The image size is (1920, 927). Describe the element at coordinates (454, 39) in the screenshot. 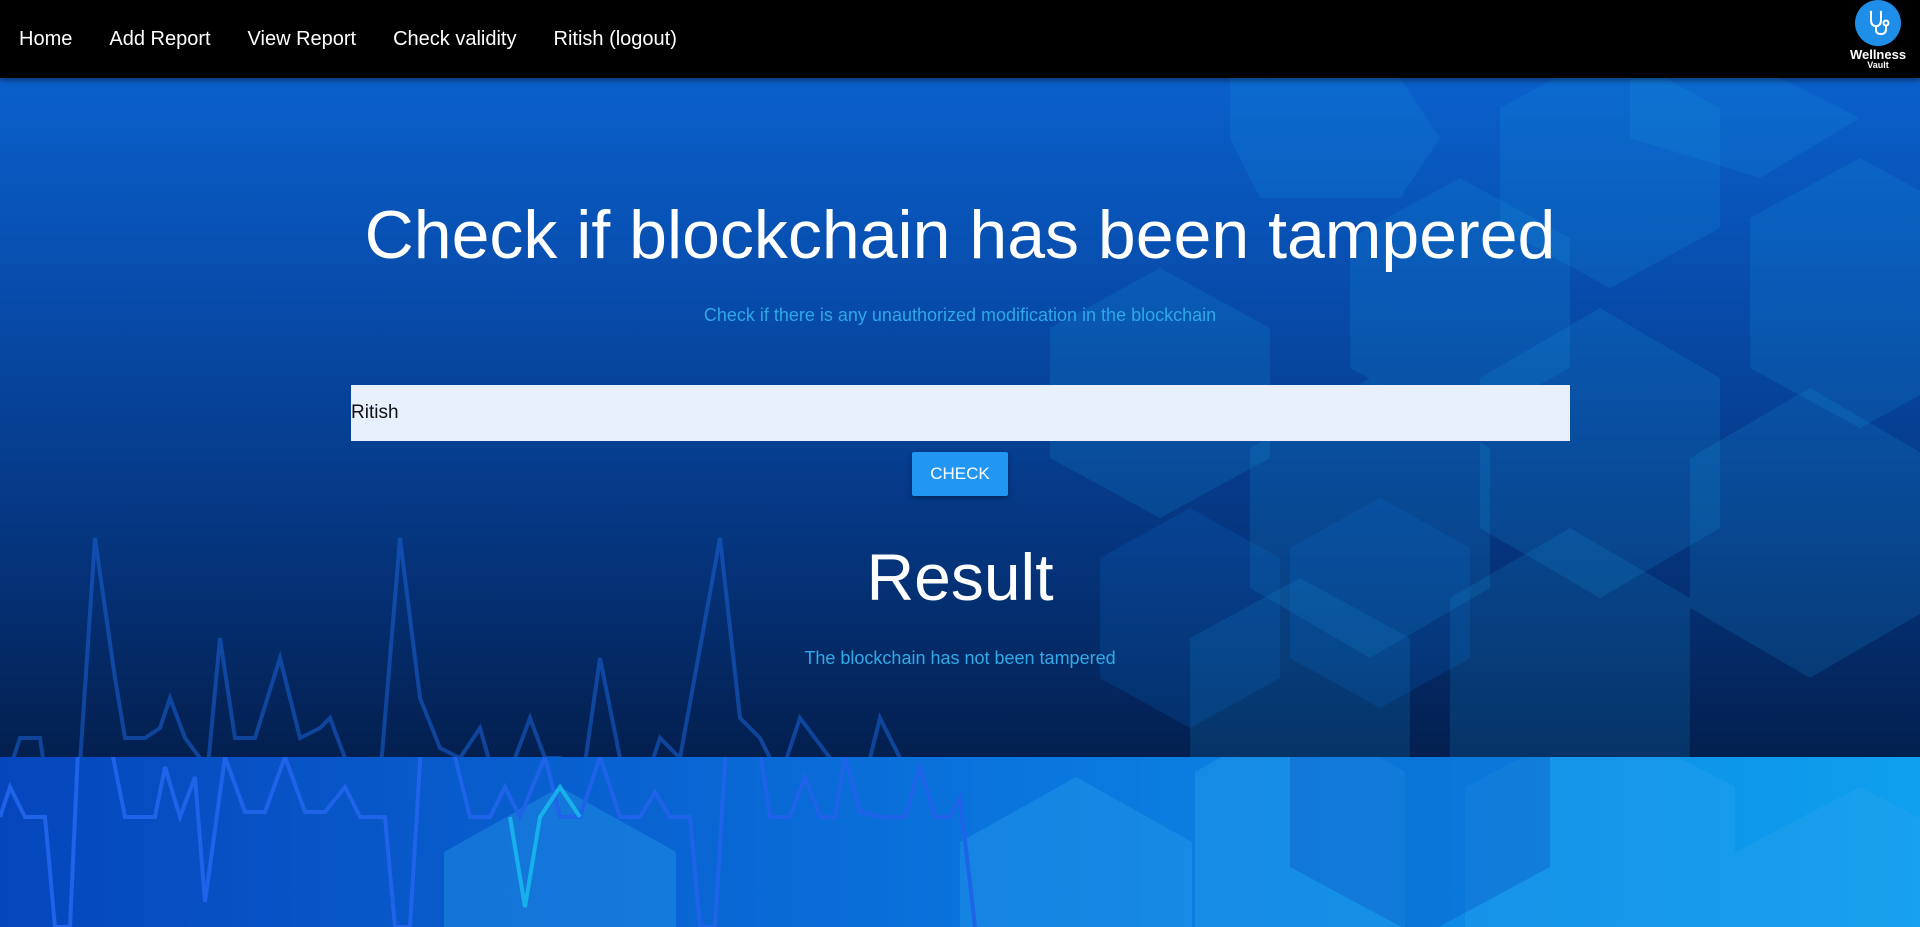

I see `nav-link-check-validity: Check validity` at that location.